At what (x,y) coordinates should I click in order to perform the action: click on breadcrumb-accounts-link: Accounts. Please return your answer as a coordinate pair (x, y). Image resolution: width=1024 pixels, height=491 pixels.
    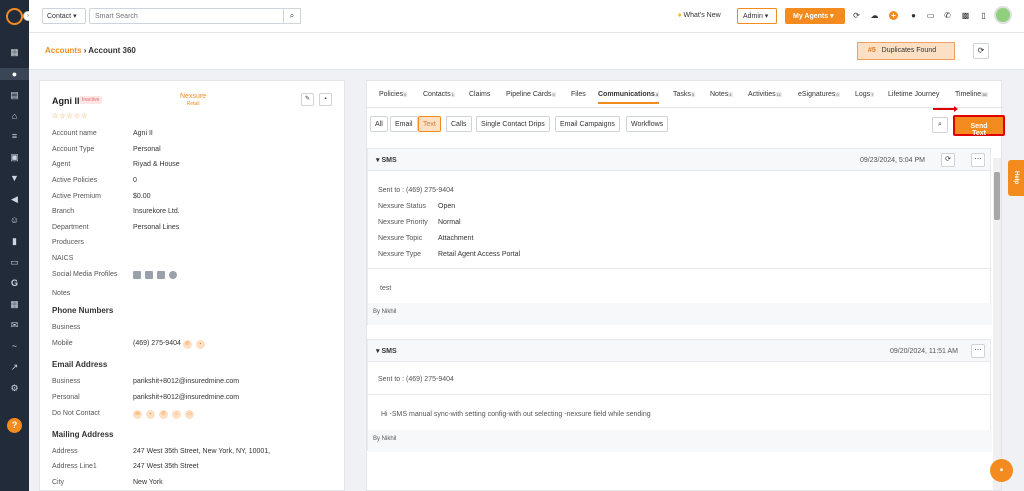
    Looking at the image, I should click on (63, 50).